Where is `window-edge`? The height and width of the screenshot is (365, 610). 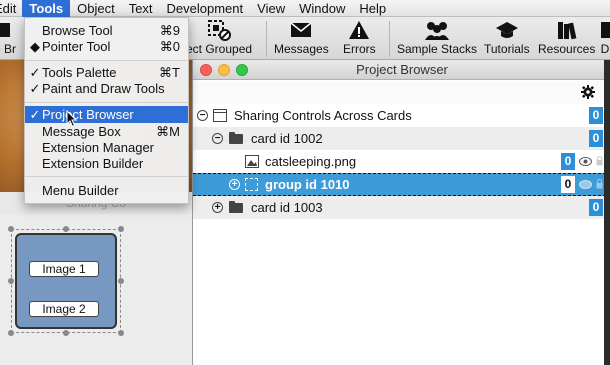 window-edge is located at coordinates (607, 212).